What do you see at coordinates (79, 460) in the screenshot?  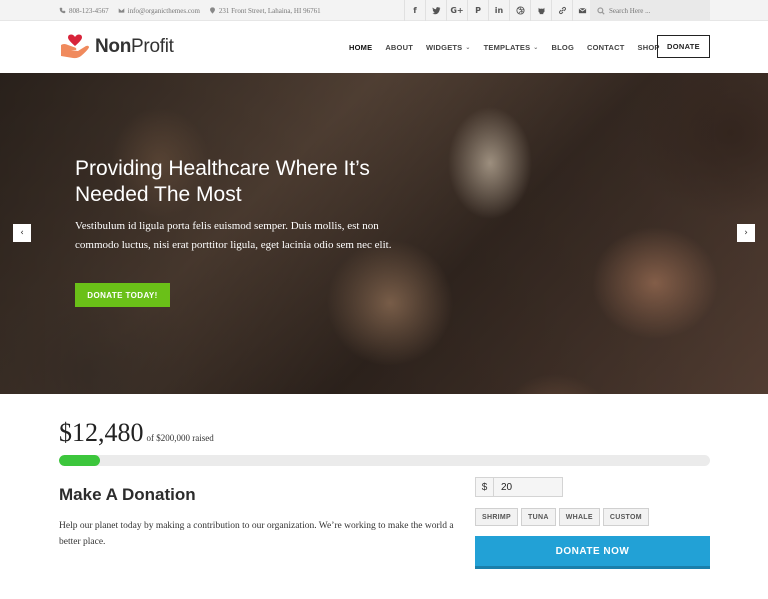 I see `progress-fill` at bounding box center [79, 460].